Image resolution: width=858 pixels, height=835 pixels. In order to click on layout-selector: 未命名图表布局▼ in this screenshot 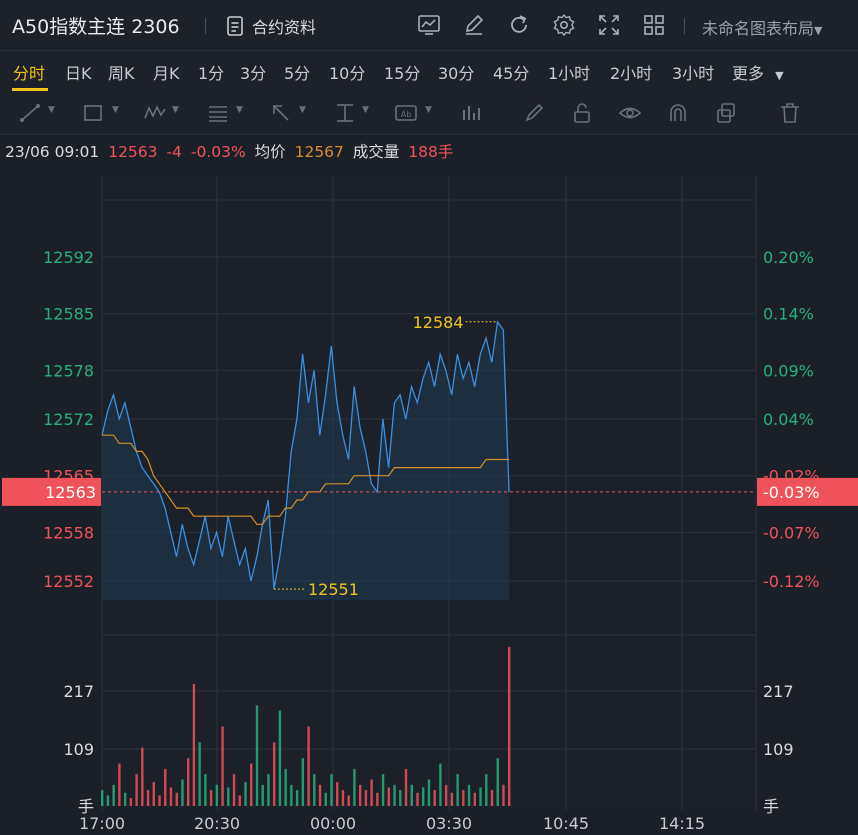, I will do `click(762, 27)`.